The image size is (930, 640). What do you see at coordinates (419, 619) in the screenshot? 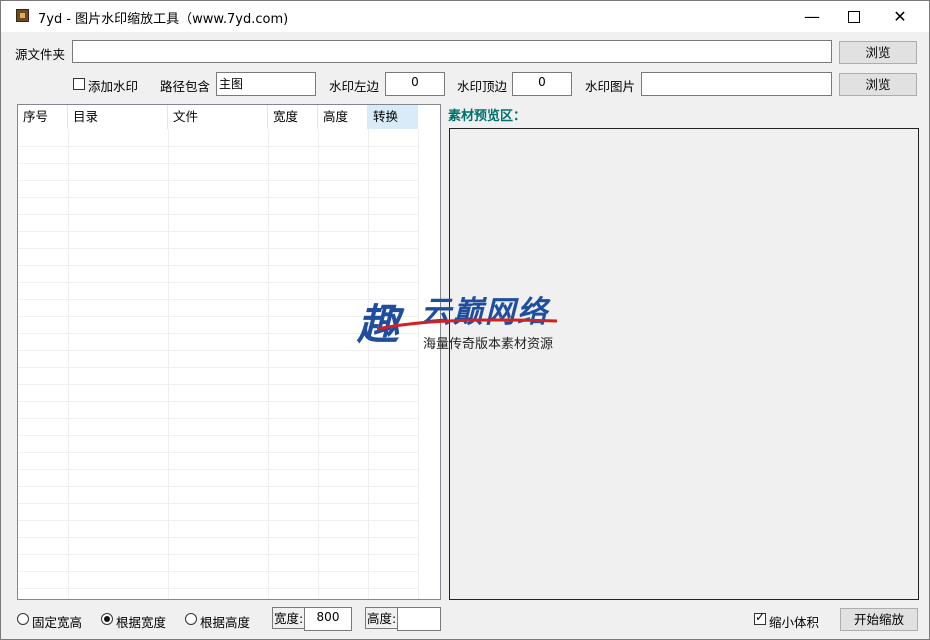
I see `height-input` at bounding box center [419, 619].